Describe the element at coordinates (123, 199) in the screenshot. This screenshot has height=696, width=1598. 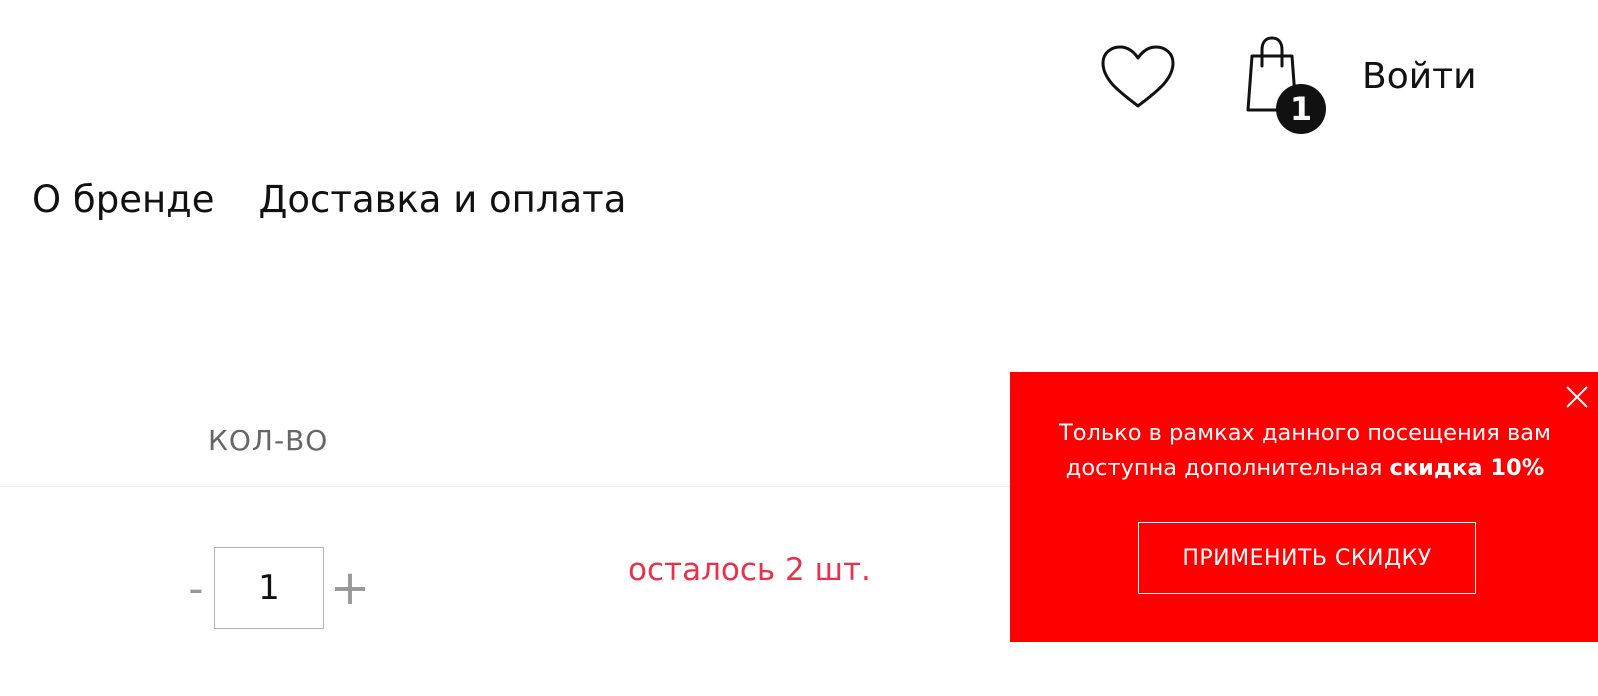
I see `nav-item-about-brand: О бренде` at that location.